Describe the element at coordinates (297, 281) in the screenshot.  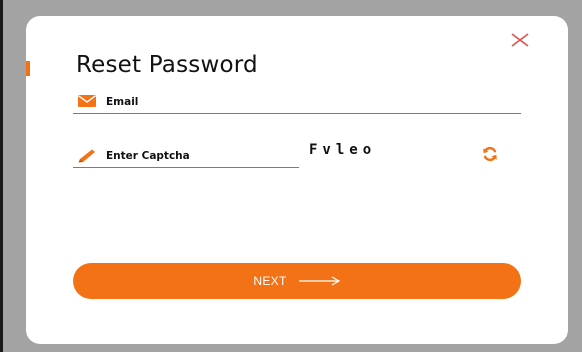
I see `next-button: NEXT` at that location.